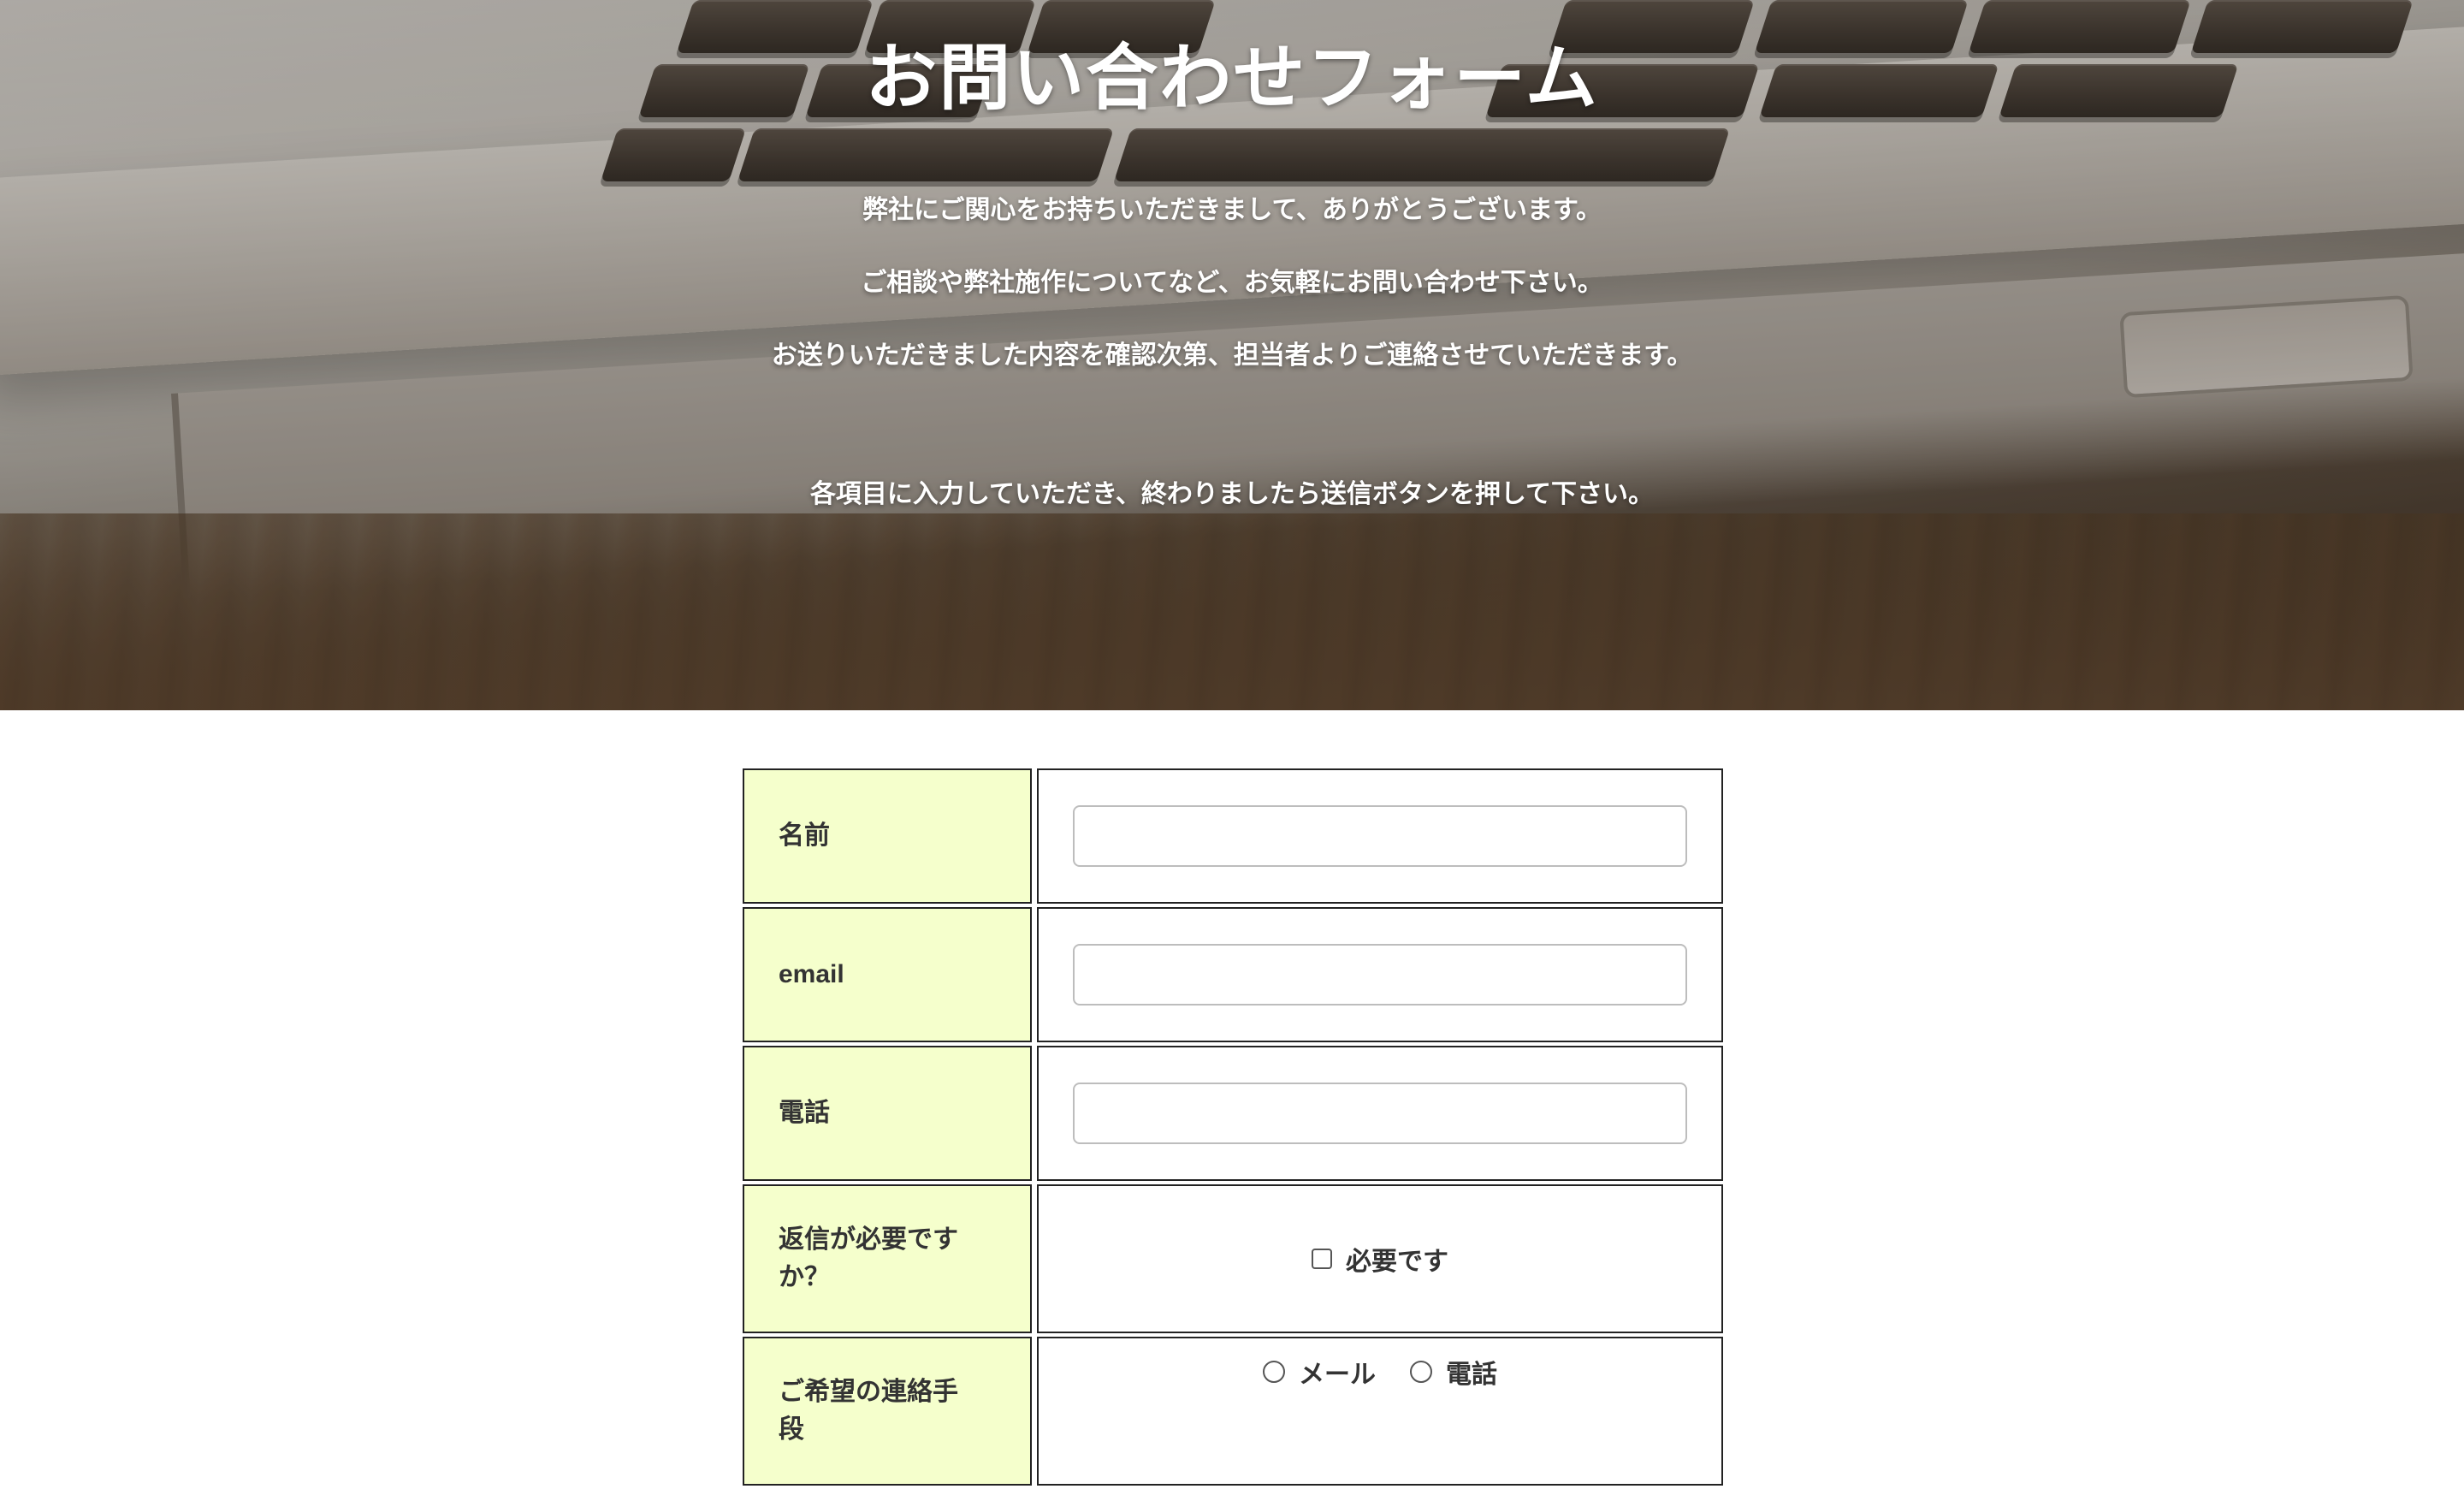 The image size is (2464, 1489). What do you see at coordinates (1322, 1259) in the screenshot?
I see `reply-checkbox` at bounding box center [1322, 1259].